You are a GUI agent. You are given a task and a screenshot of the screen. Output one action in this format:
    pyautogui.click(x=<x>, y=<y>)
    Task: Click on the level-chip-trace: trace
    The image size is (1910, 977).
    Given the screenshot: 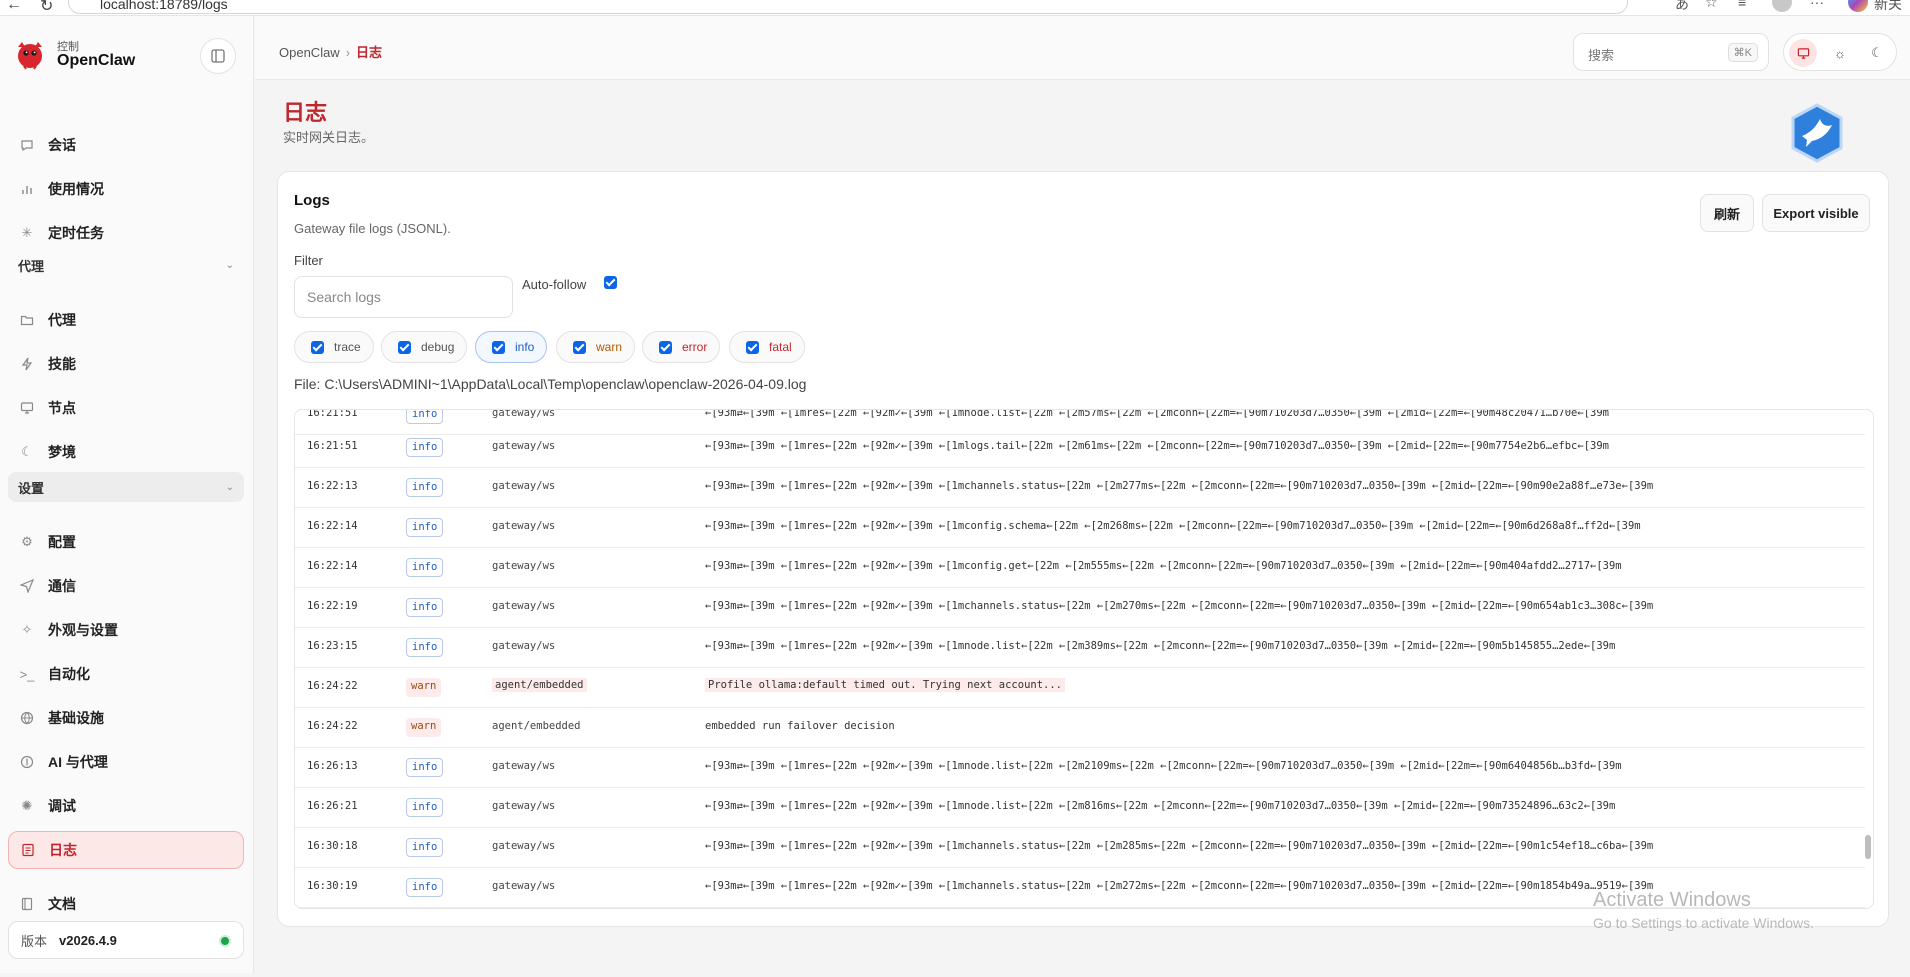 What is the action you would take?
    pyautogui.click(x=334, y=347)
    